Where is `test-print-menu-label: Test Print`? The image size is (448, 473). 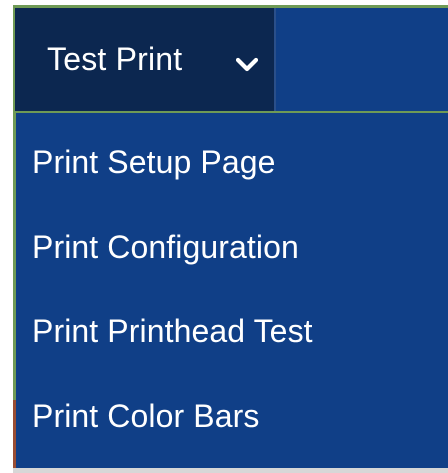 test-print-menu-label: Test Print is located at coordinates (115, 59).